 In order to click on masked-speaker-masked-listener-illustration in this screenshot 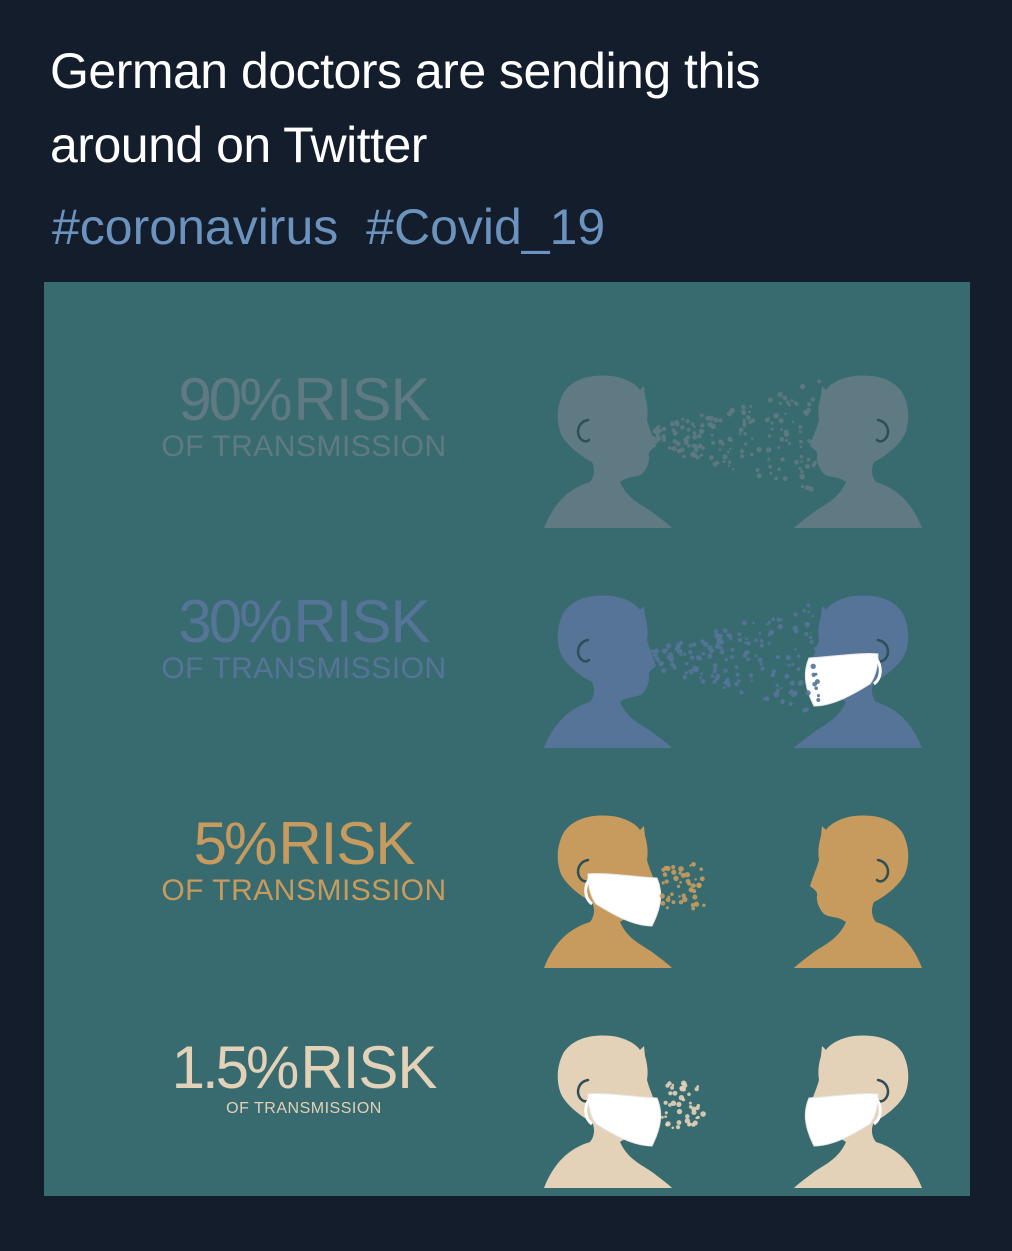, I will do `click(714, 1088)`.